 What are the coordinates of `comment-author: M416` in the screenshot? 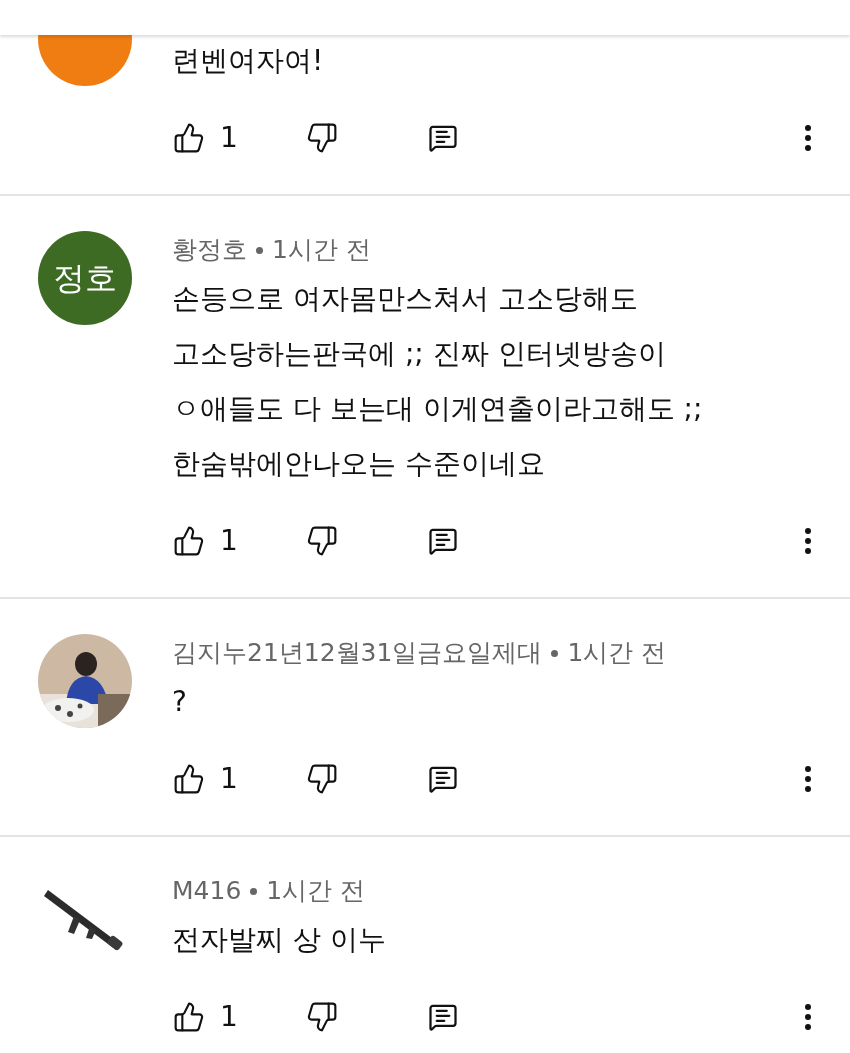 It's located at (207, 891).